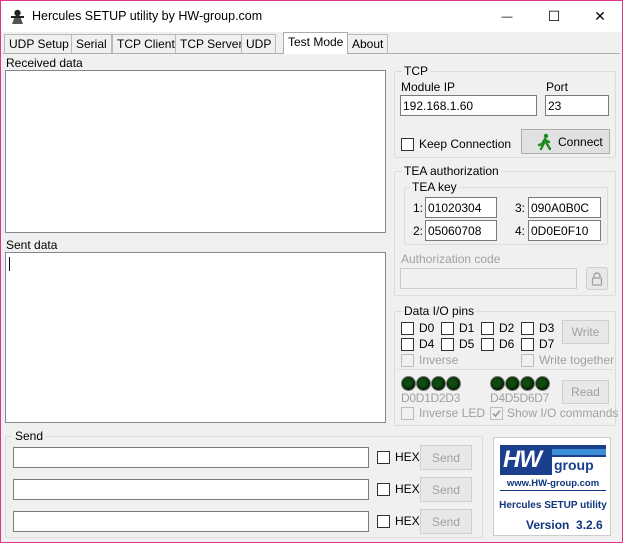  What do you see at coordinates (427, 344) in the screenshot?
I see `pin-d4-label: D4` at bounding box center [427, 344].